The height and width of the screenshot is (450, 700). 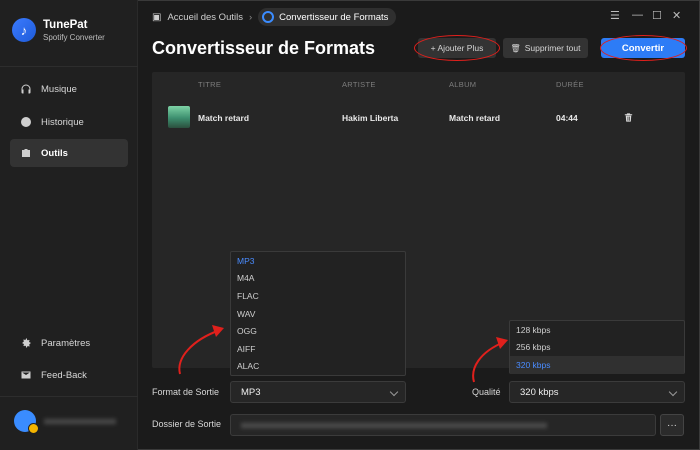 I want to click on format-option-ogg: OGG, so click(x=318, y=331).